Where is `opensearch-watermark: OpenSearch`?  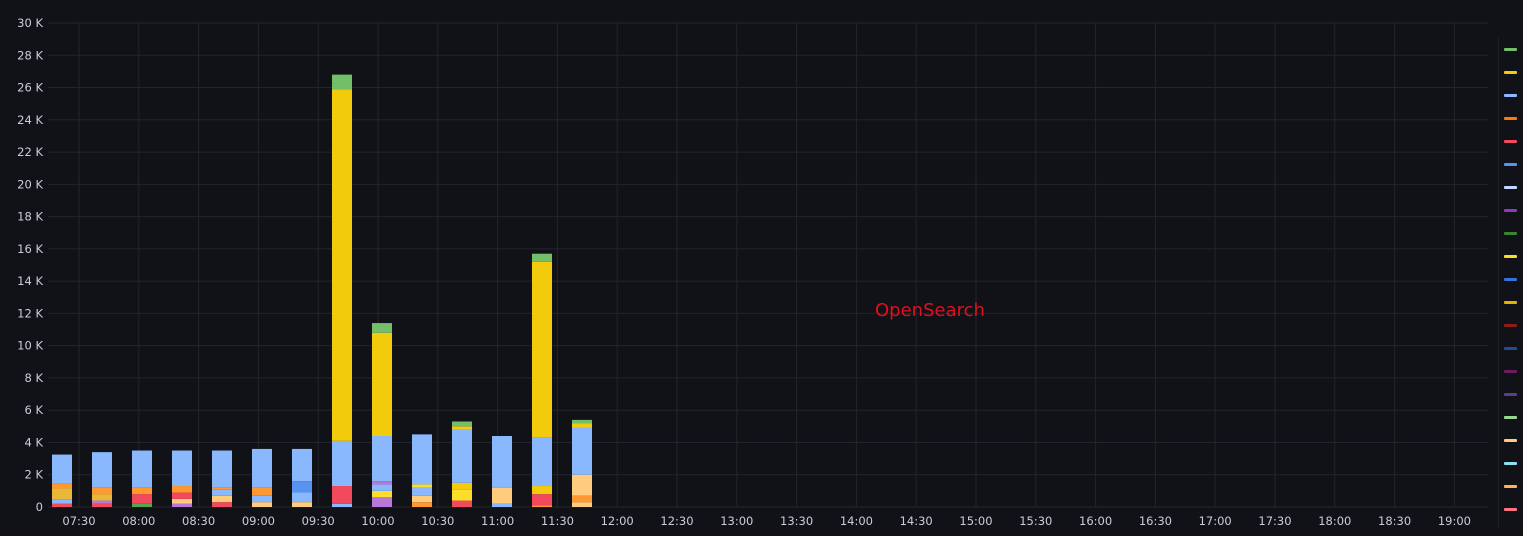 opensearch-watermark: OpenSearch is located at coordinates (930, 310).